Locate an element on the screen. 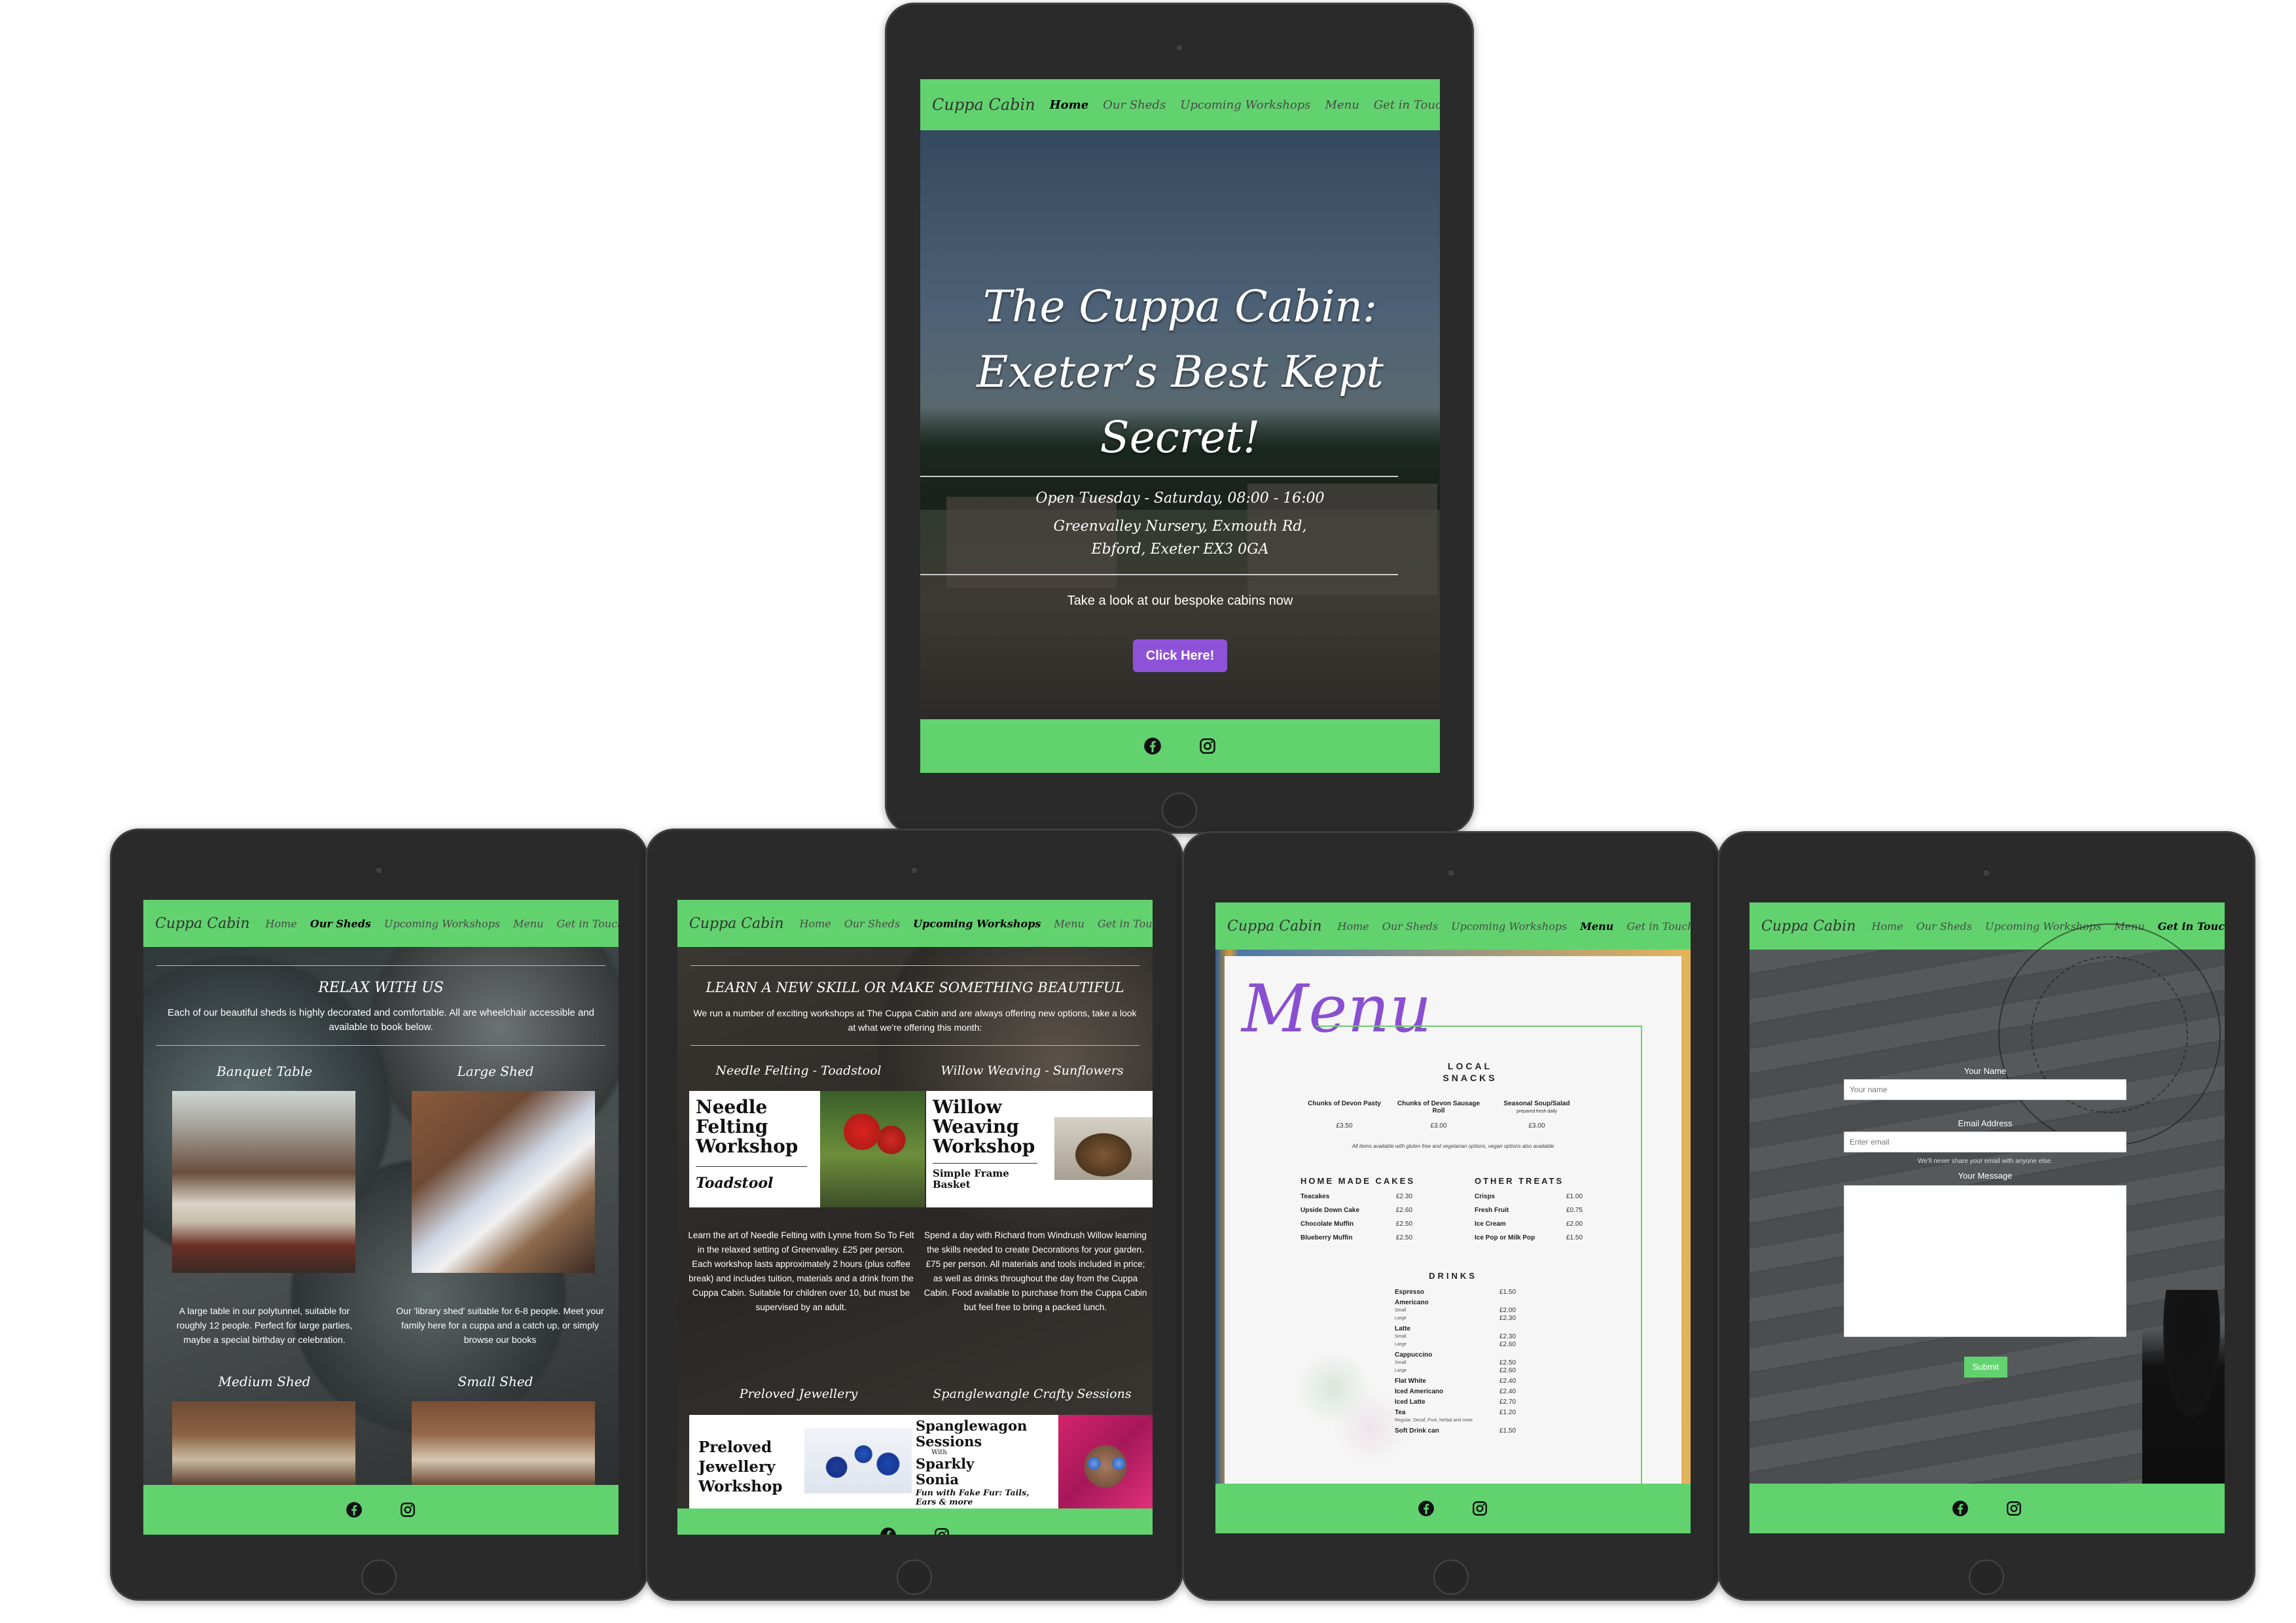  shed-image-small is located at coordinates (503, 1443).